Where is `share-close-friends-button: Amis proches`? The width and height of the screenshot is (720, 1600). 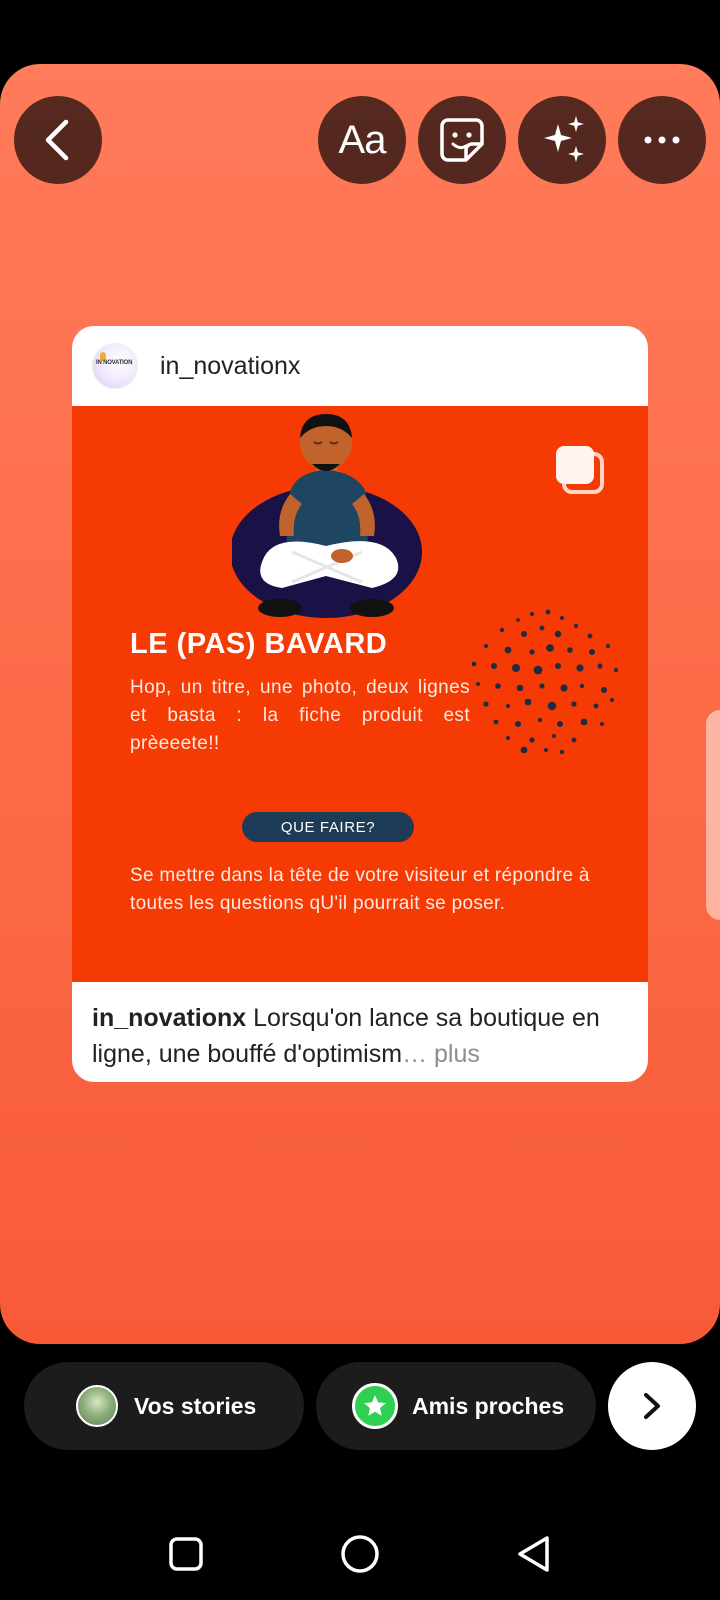
share-close-friends-button: Amis proches is located at coordinates (456, 1406).